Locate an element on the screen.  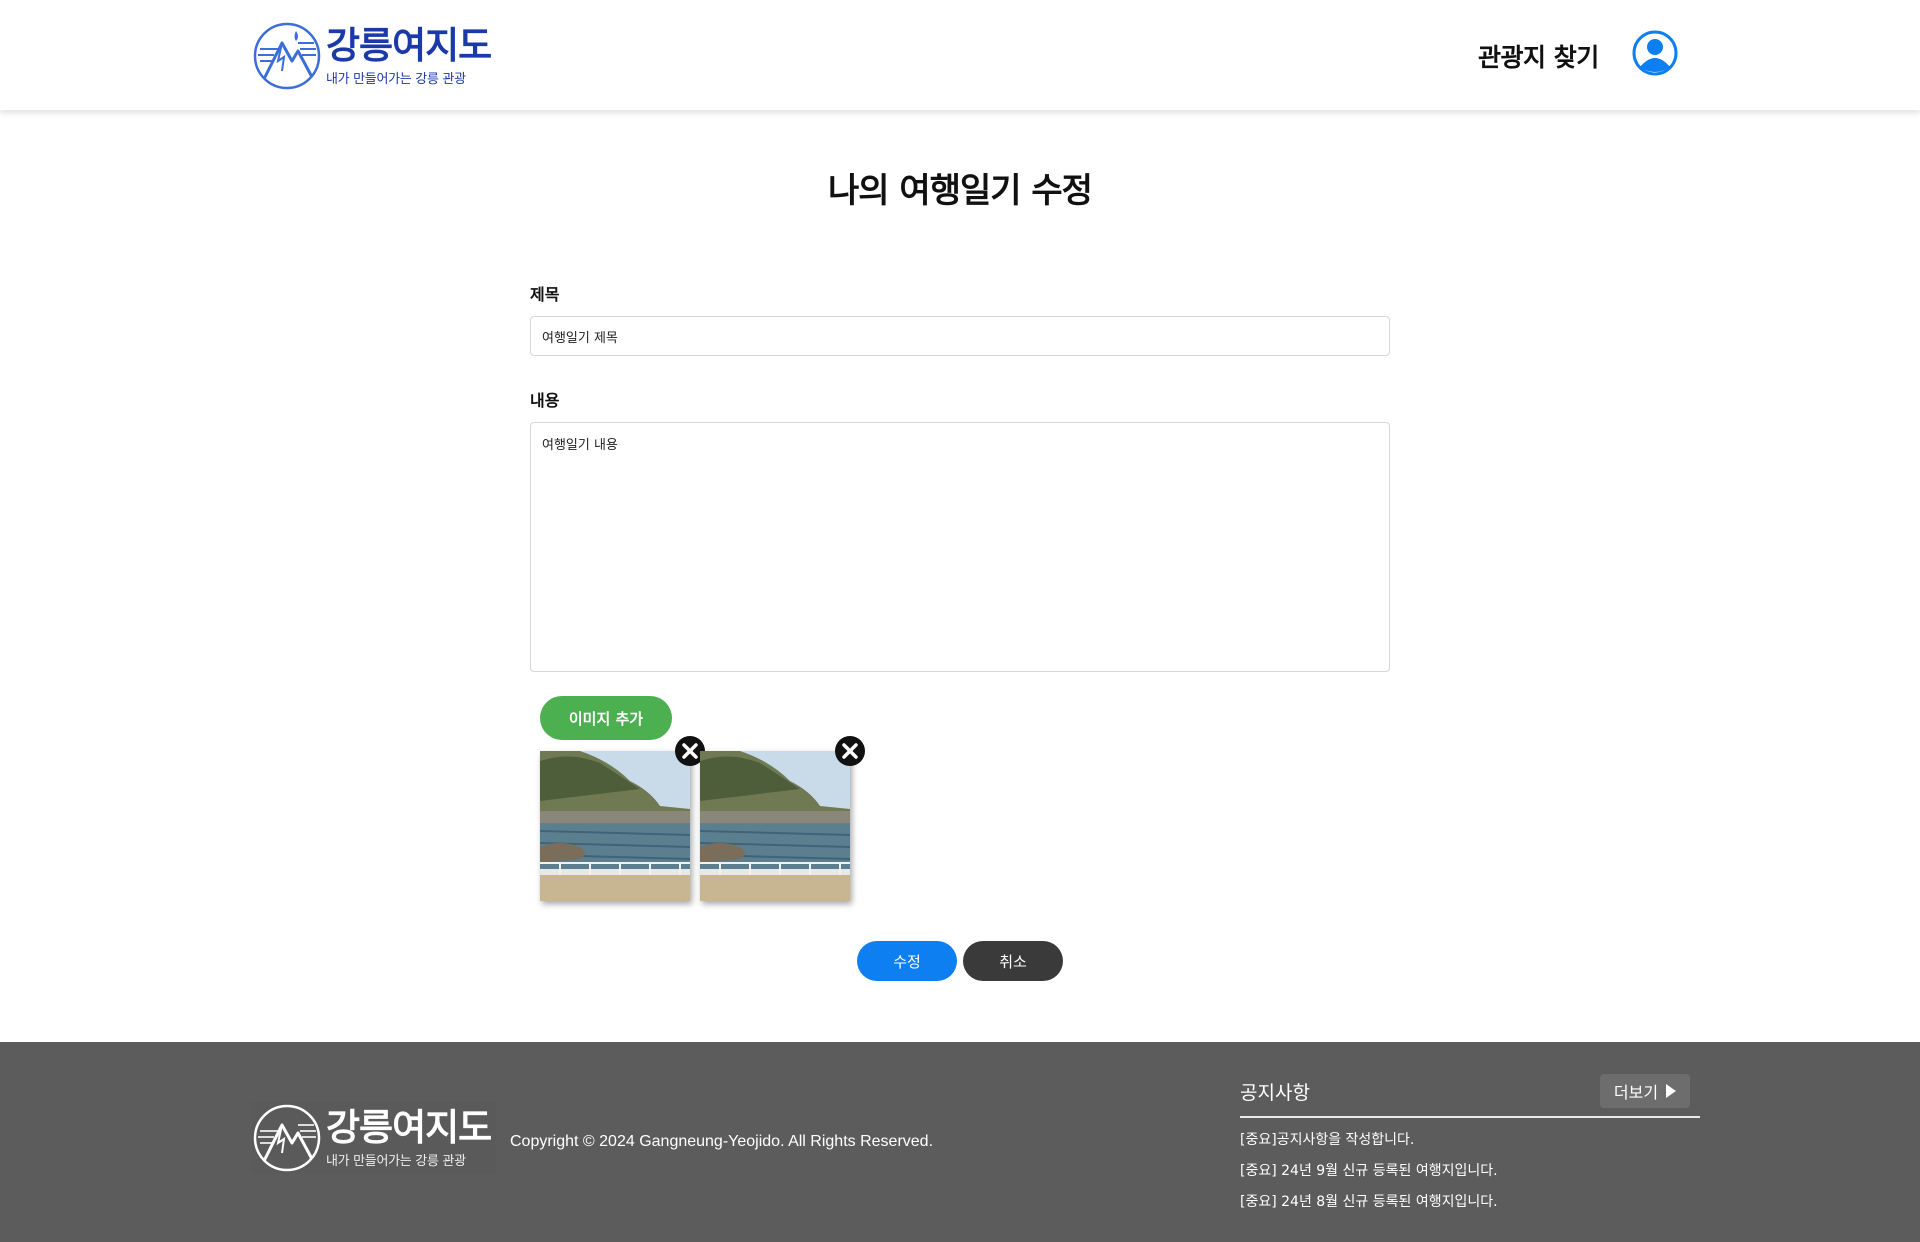
logo-mark-icon is located at coordinates (287, 56).